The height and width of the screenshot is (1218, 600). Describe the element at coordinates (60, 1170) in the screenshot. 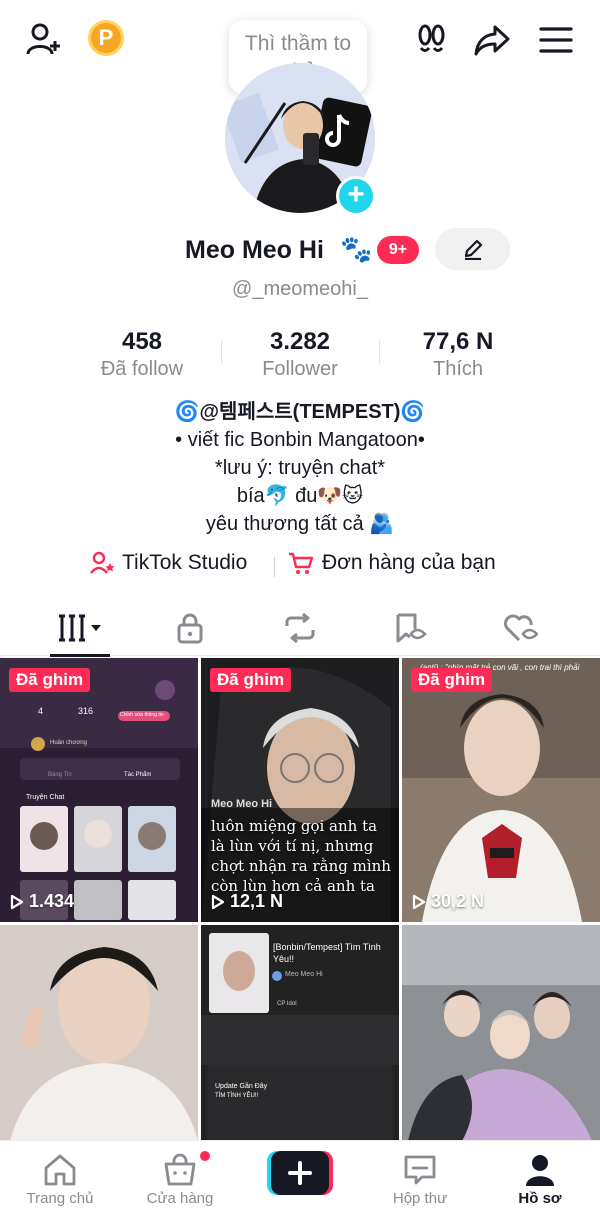

I see `home-icon` at that location.